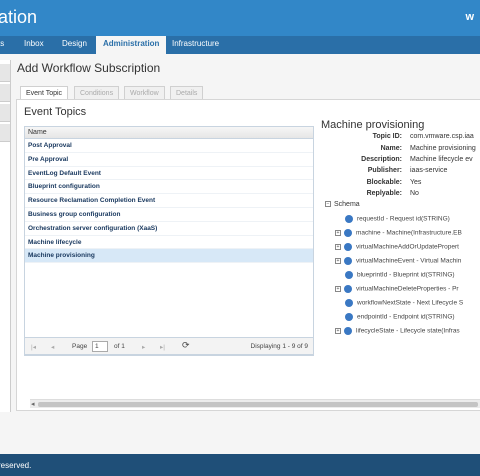 The height and width of the screenshot is (476, 480). I want to click on table-row: Business group configuration, so click(169, 215).